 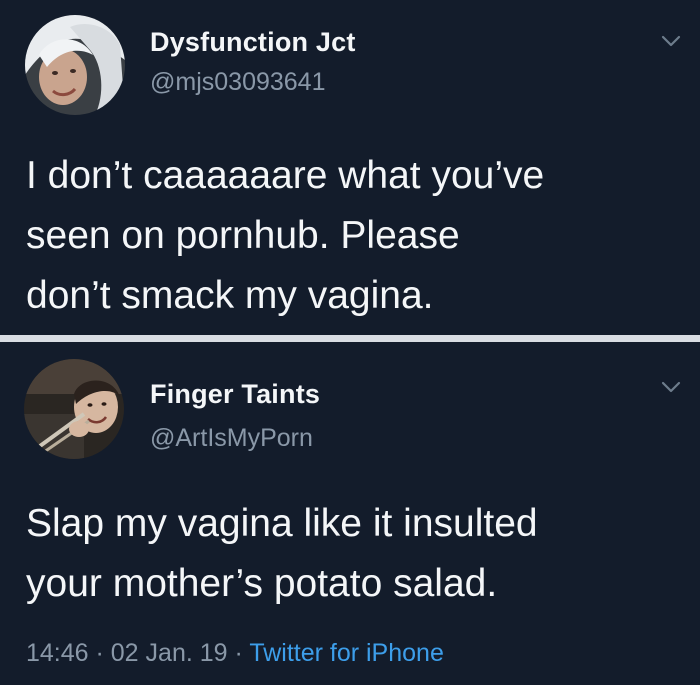 I want to click on date: 02 Jan. 19, so click(x=169, y=653).